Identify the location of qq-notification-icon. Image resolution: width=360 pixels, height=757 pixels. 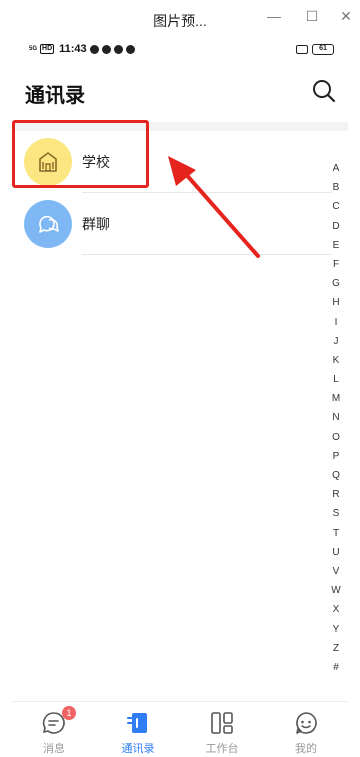
(130, 49).